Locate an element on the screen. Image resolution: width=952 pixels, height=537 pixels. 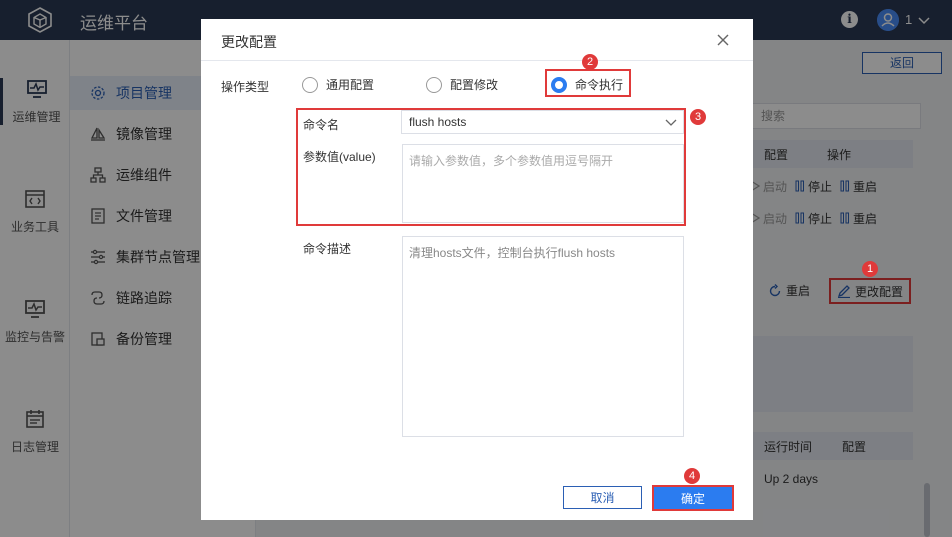
radio-config-modify: 配置修改 is located at coordinates (462, 84).